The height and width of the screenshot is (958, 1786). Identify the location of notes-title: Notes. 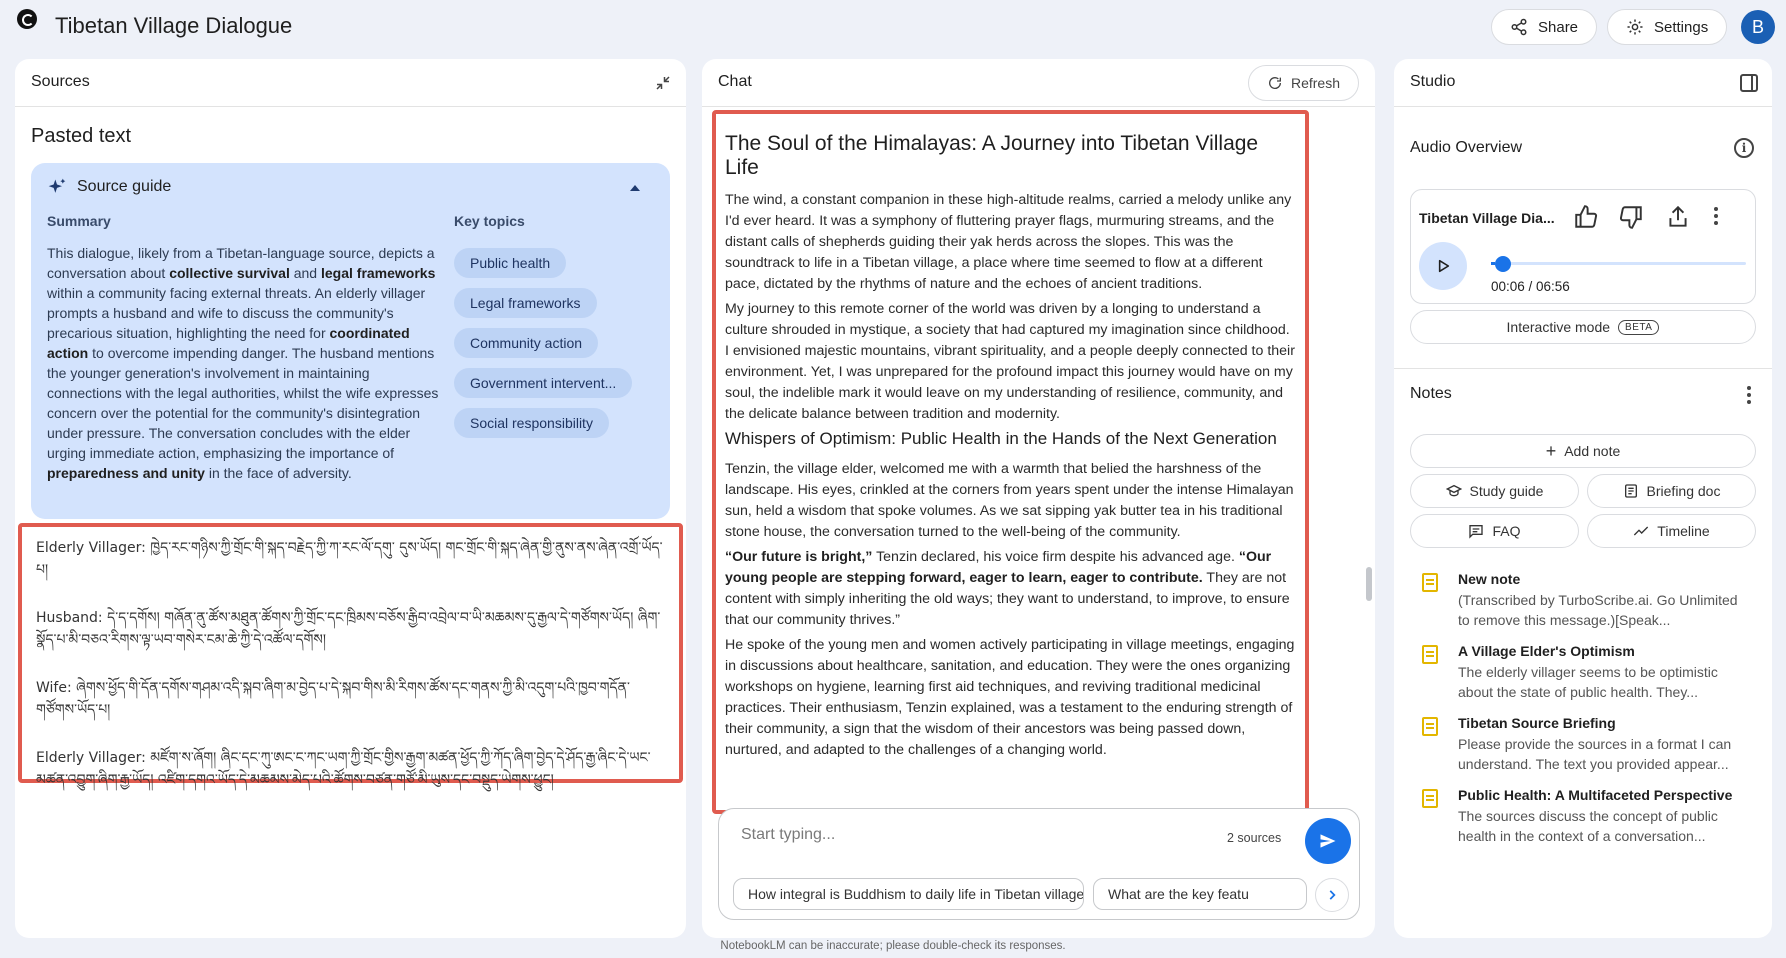
(1431, 393).